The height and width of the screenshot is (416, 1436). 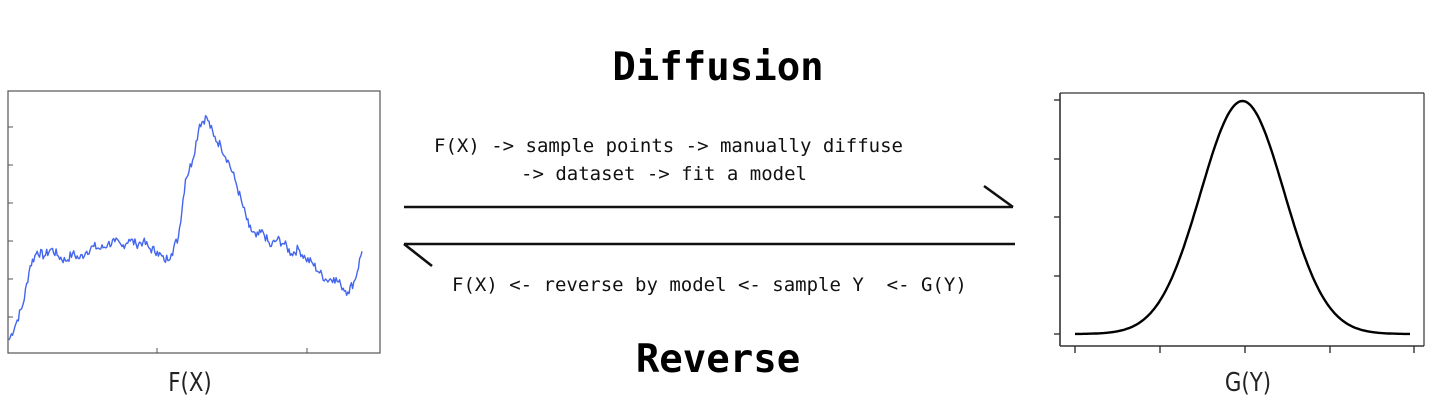 What do you see at coordinates (190, 383) in the screenshot?
I see `left-plot-label: F(X)` at bounding box center [190, 383].